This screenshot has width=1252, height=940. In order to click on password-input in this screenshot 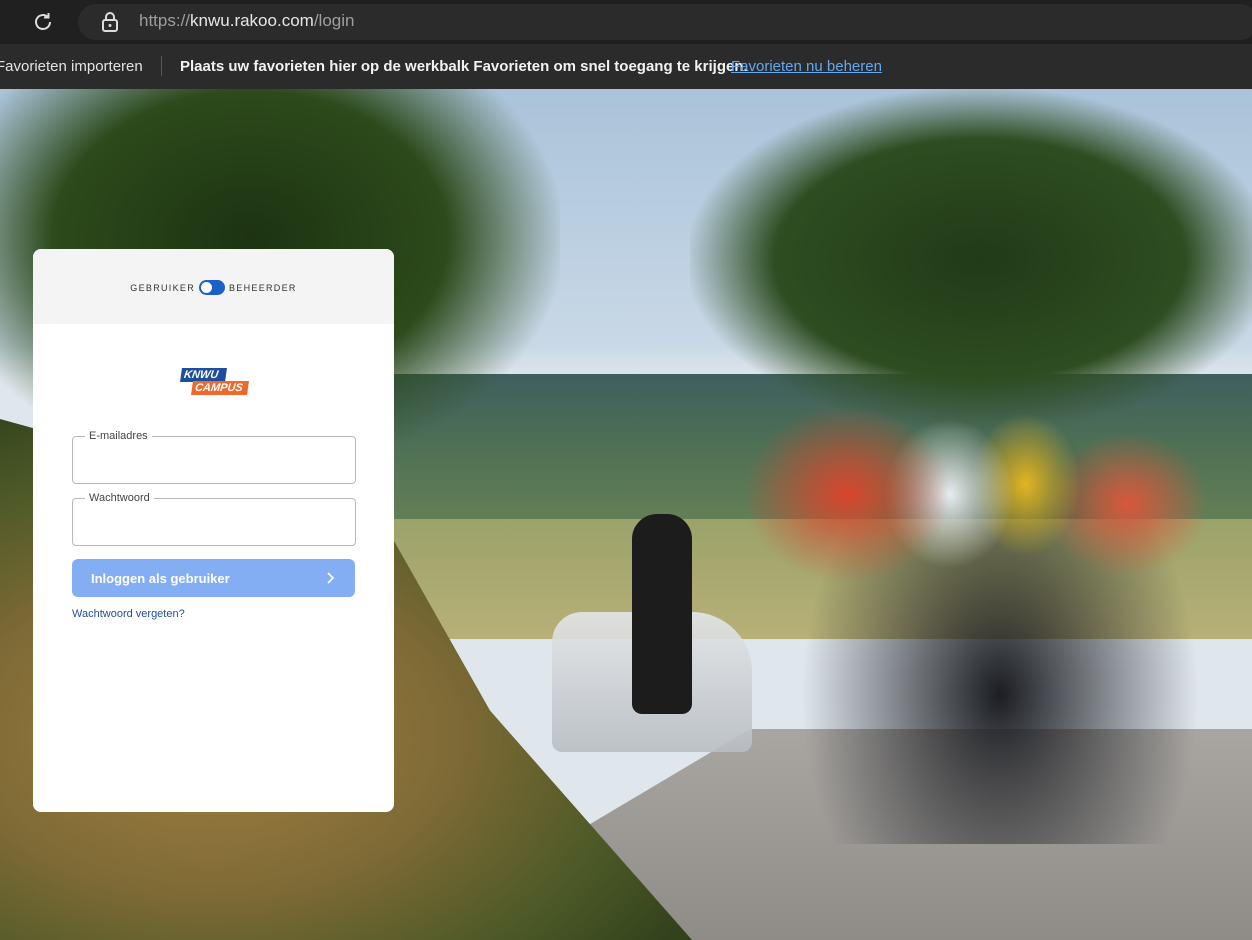, I will do `click(215, 523)`.